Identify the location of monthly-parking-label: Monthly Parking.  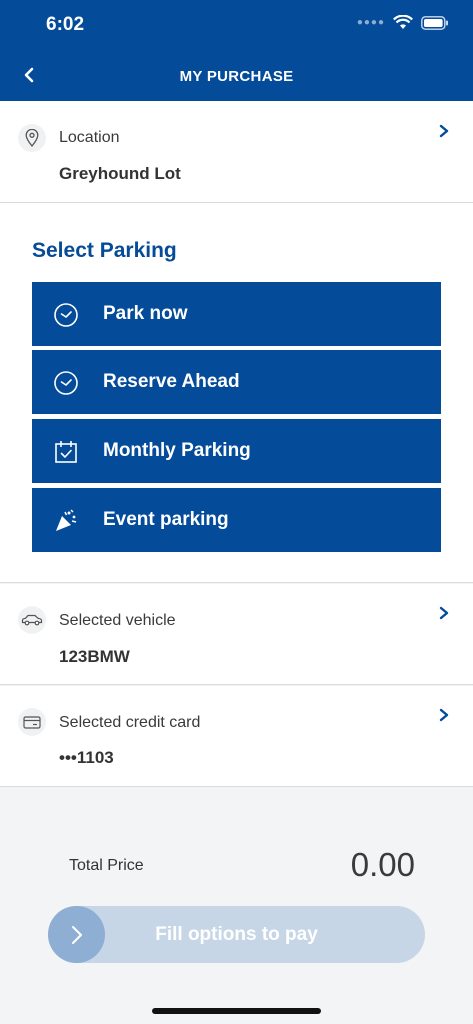
(177, 450).